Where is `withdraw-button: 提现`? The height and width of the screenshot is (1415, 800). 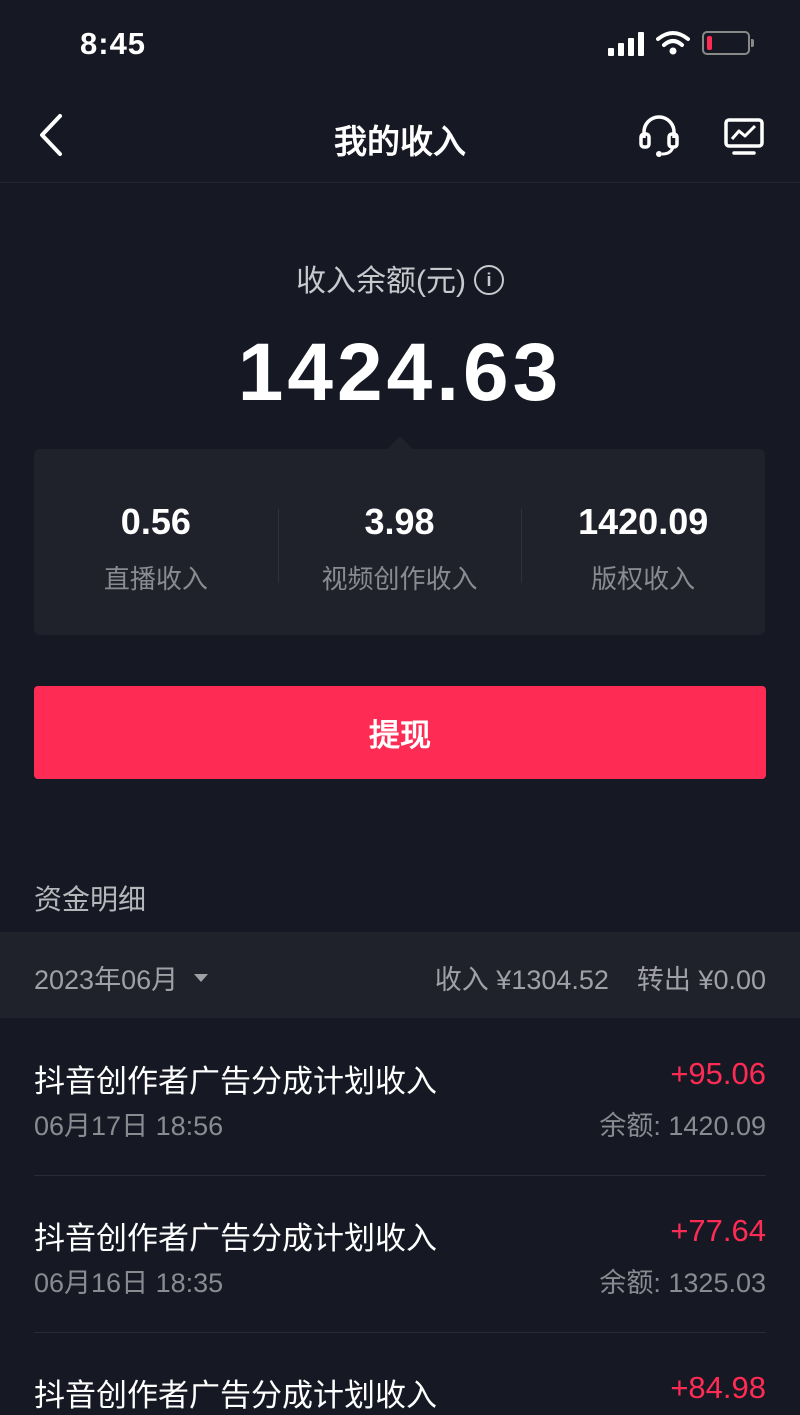 withdraw-button: 提现 is located at coordinates (400, 732).